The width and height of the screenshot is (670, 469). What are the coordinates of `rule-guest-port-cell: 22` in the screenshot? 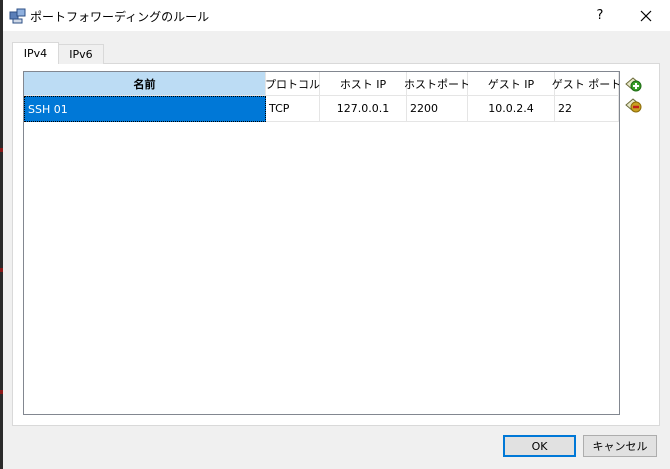 It's located at (587, 109).